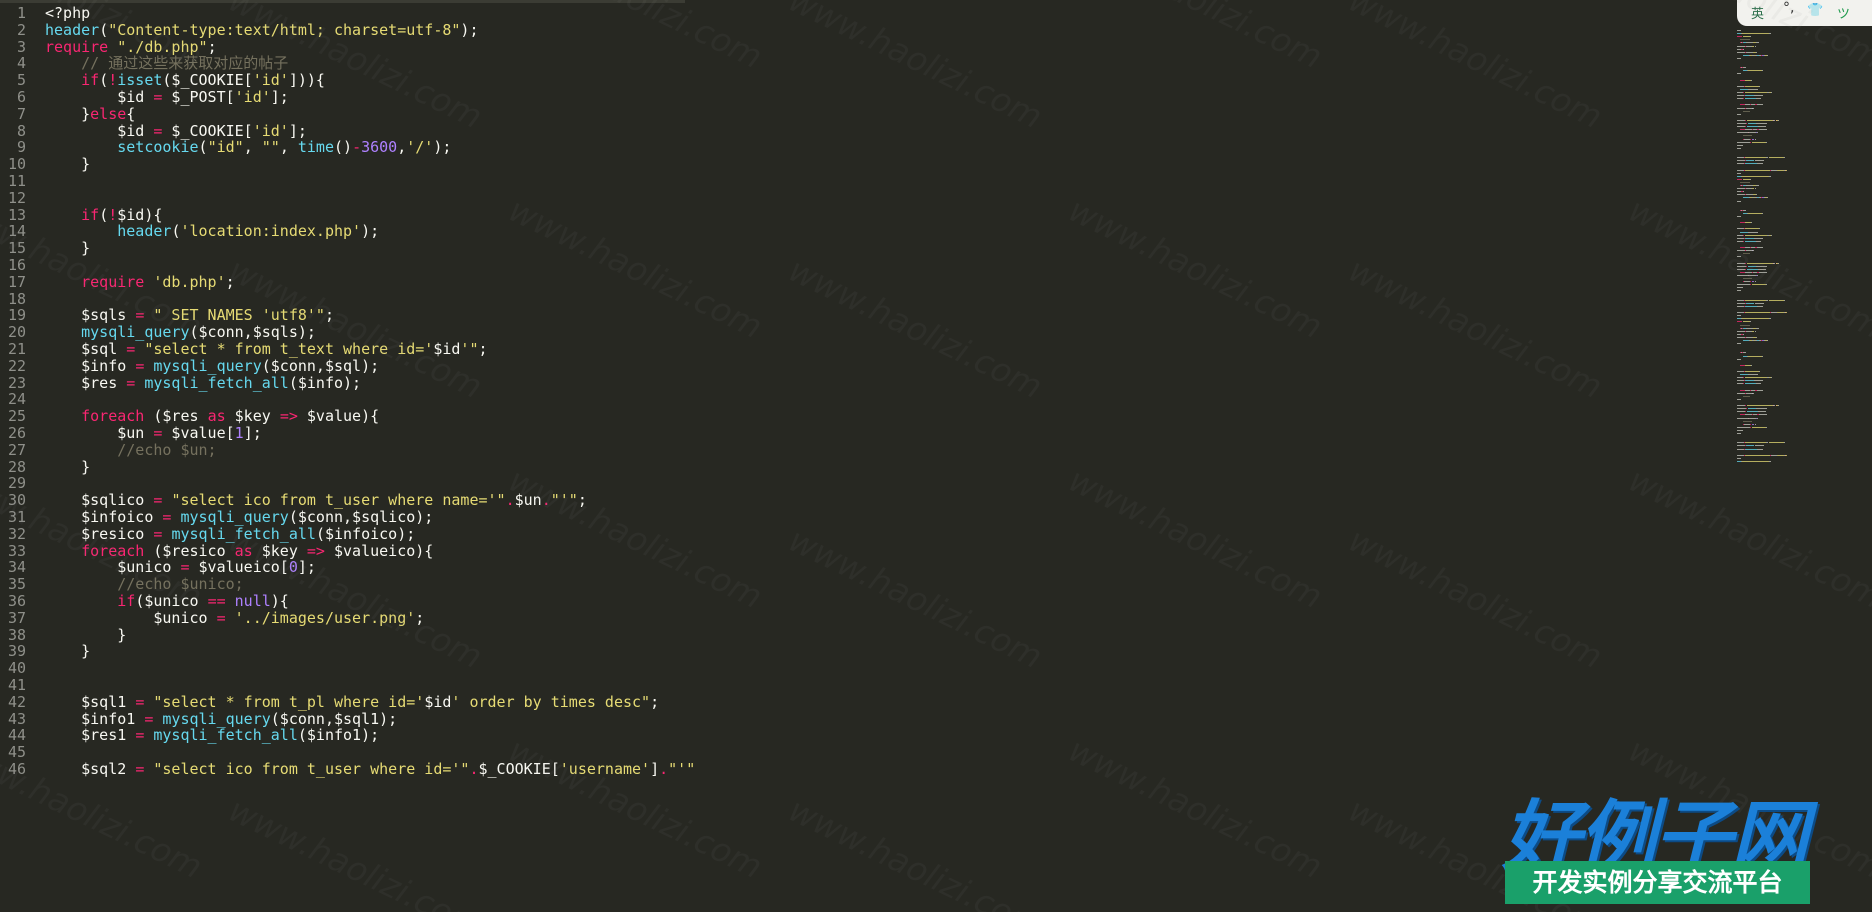 This screenshot has height=912, width=1872. Describe the element at coordinates (252, 433) in the screenshot. I see `code-token: ];` at that location.